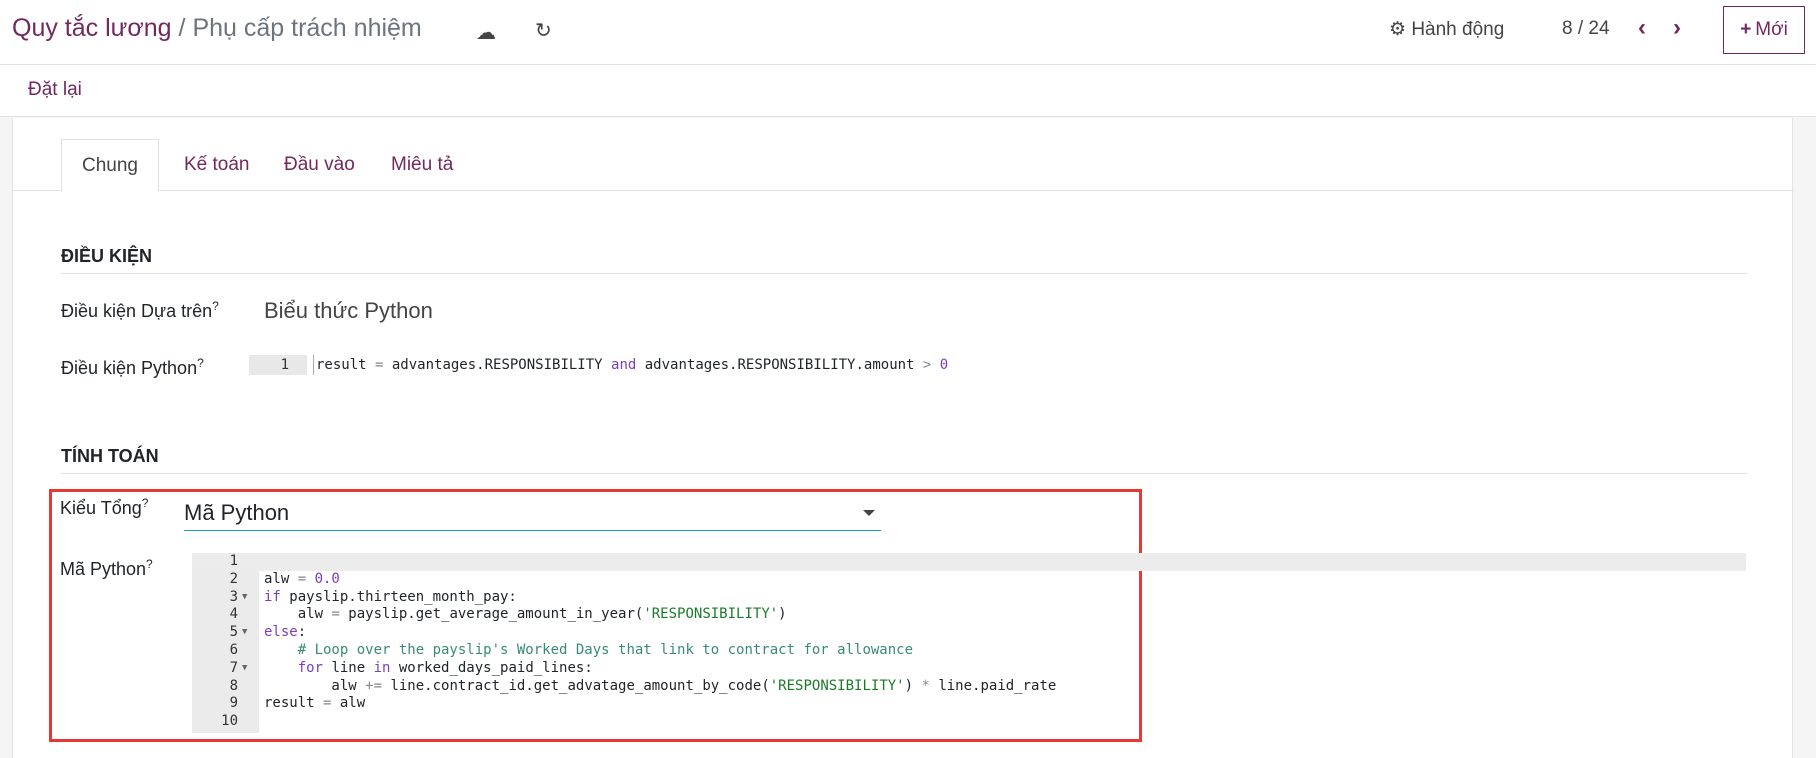 This screenshot has height=758, width=1816. Describe the element at coordinates (931, 365) in the screenshot. I see `code-token: >` at that location.